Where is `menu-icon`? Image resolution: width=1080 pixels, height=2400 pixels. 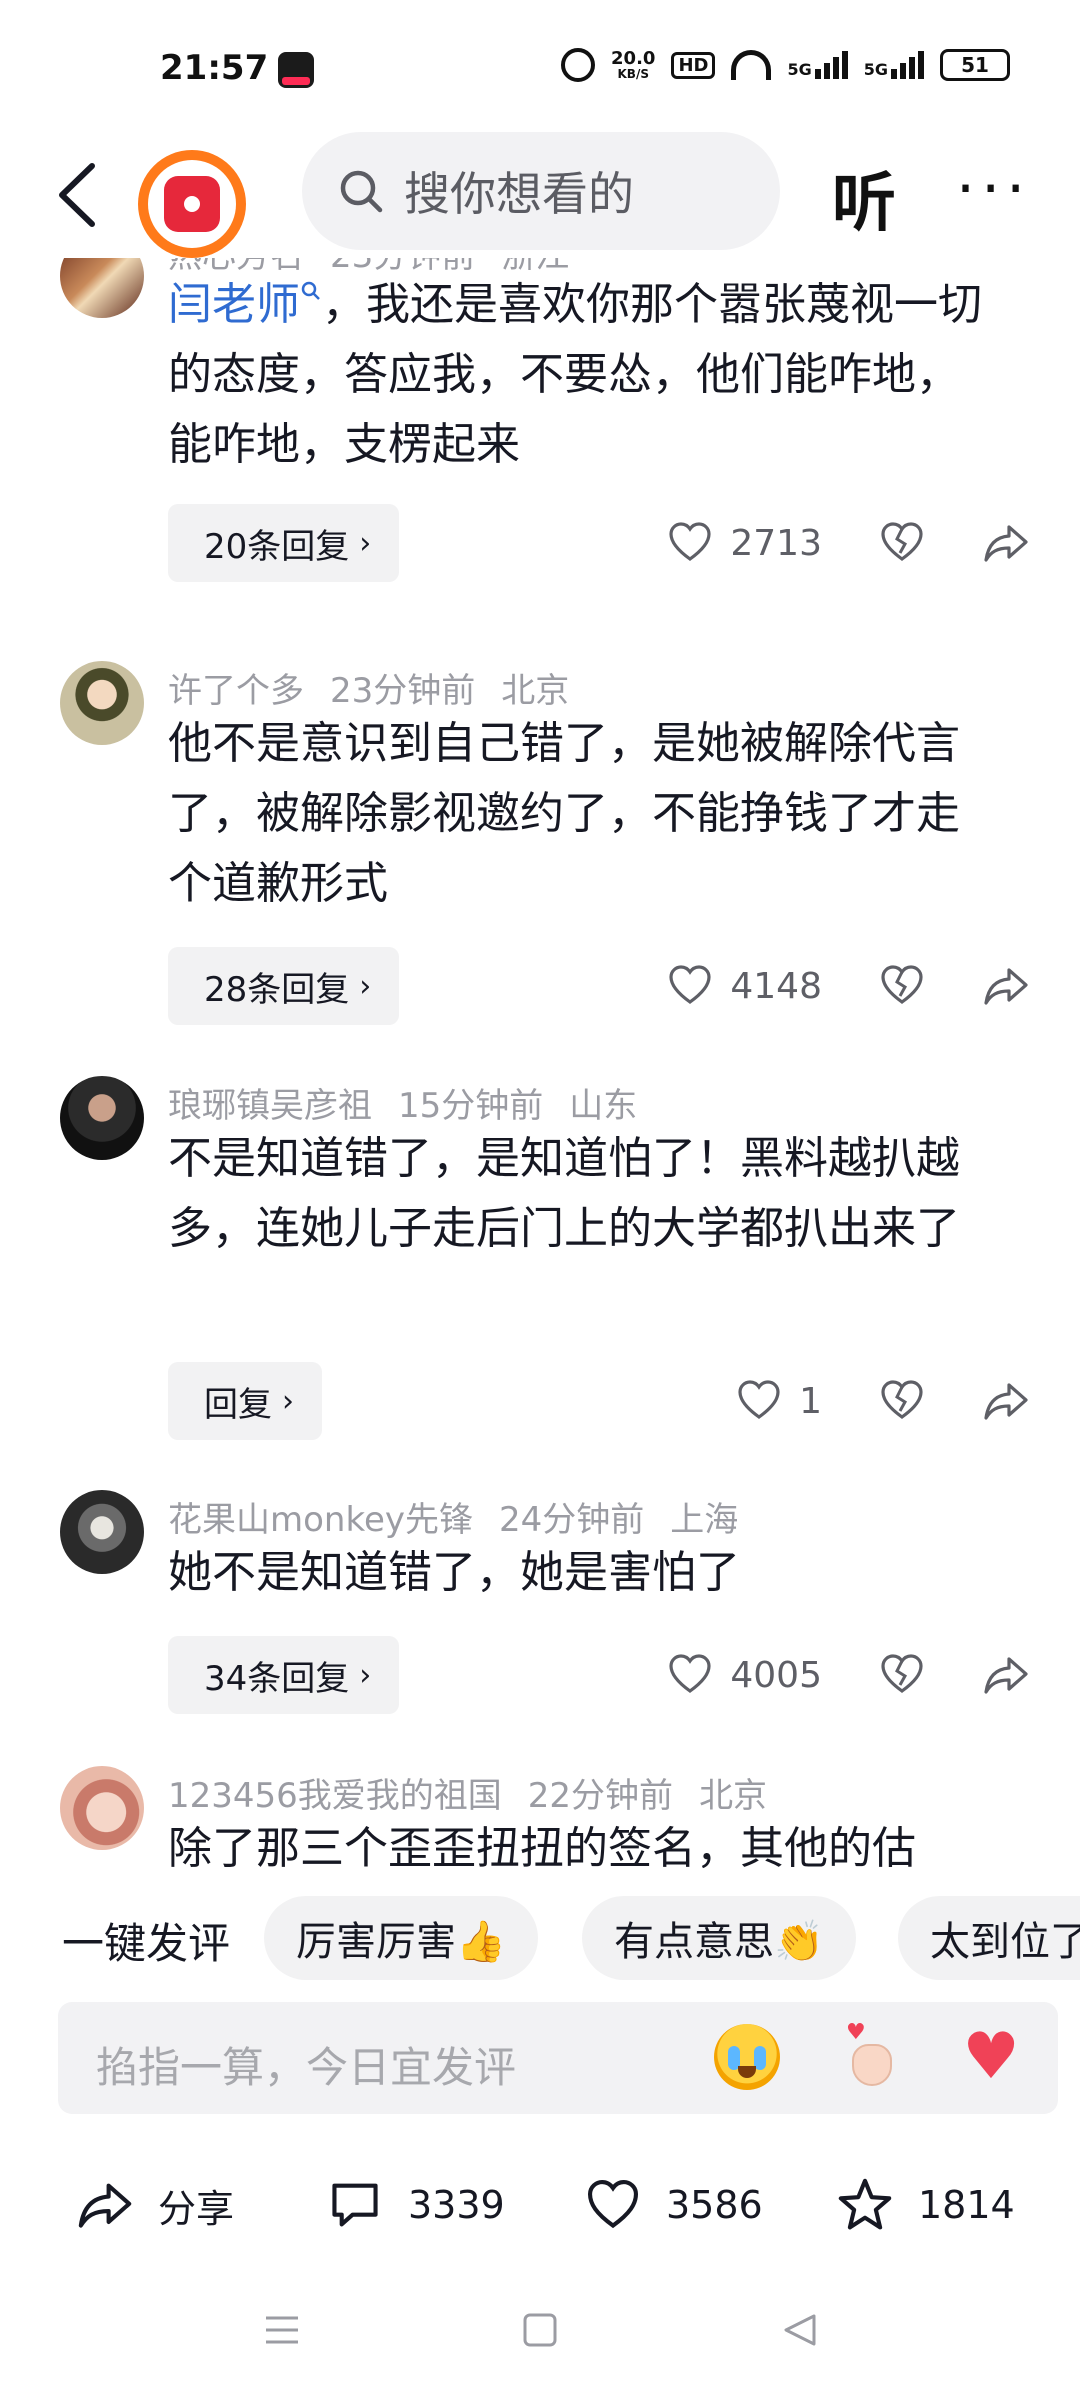
menu-icon is located at coordinates (282, 2330).